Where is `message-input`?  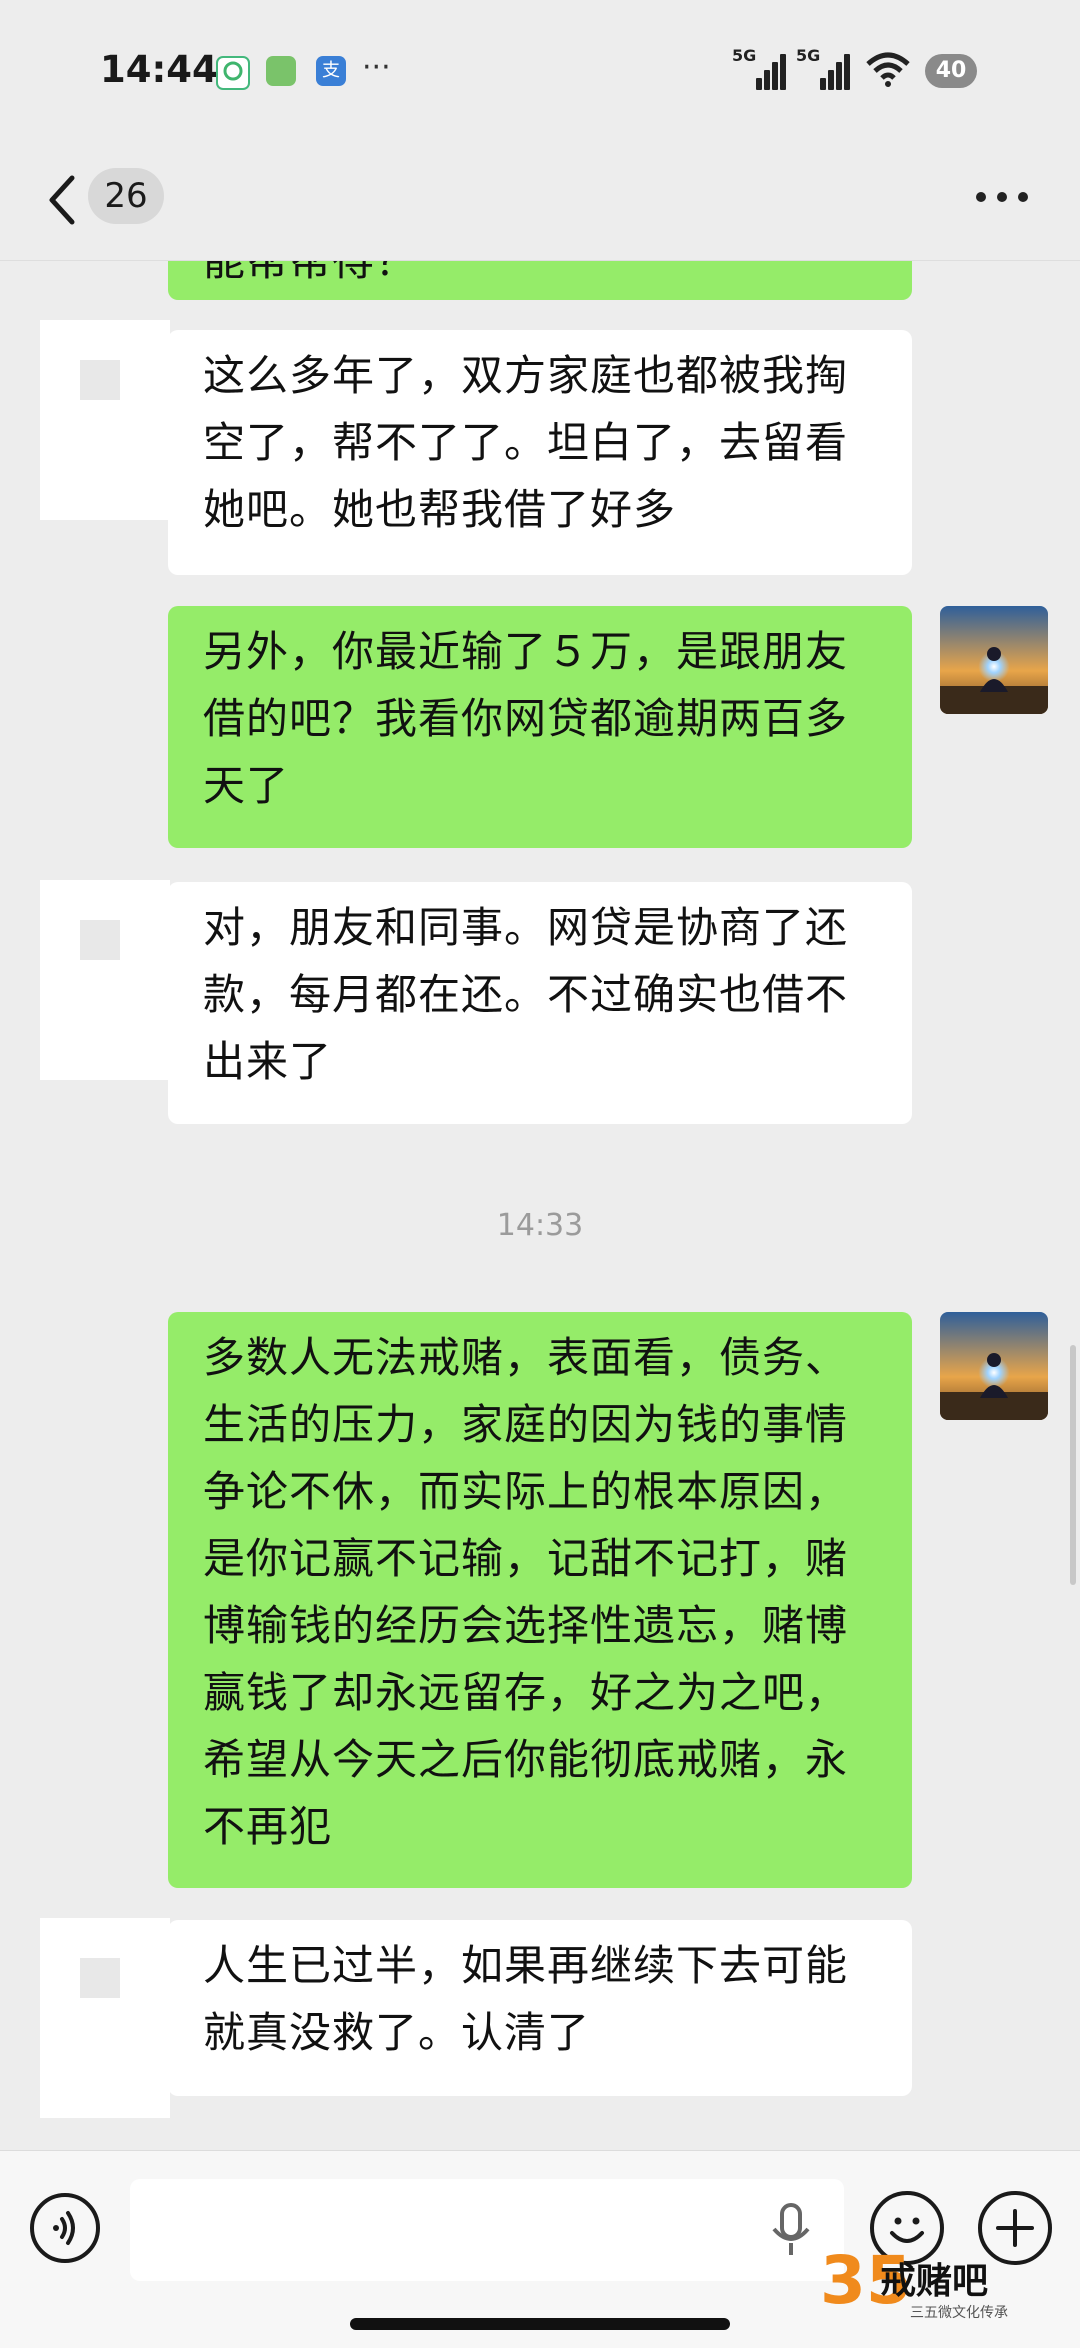
message-input is located at coordinates (487, 2230).